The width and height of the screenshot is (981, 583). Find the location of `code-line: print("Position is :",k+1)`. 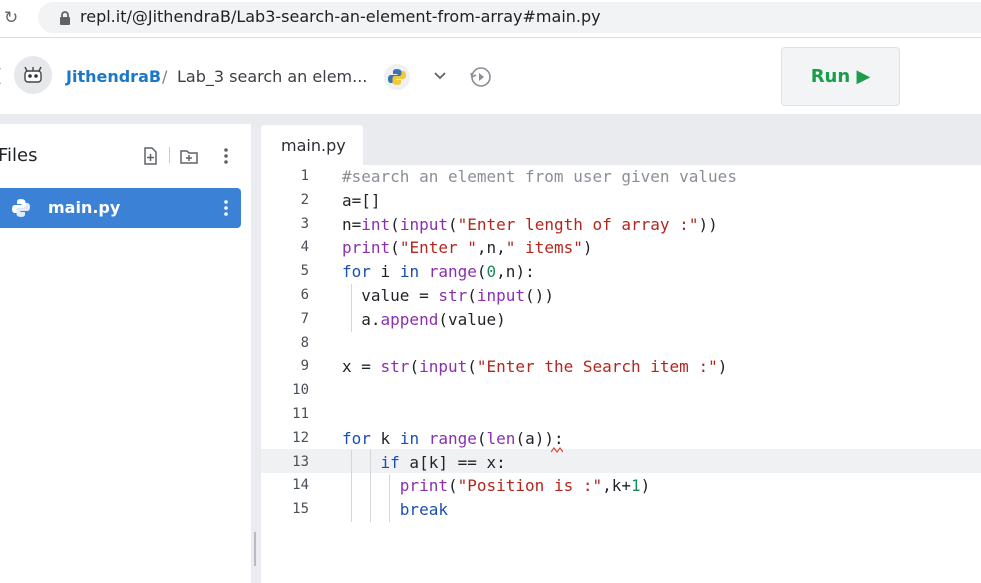

code-line: print("Position is :",k+1) is located at coordinates (539, 486).